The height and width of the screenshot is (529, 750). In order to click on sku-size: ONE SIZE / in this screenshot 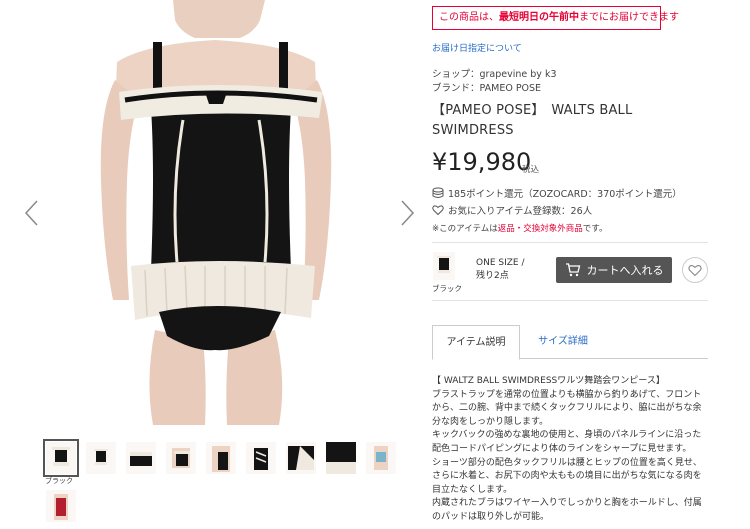, I will do `click(500, 263)`.